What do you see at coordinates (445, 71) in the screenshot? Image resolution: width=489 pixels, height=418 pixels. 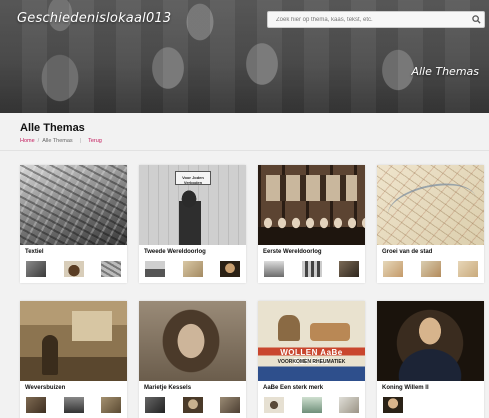 I see `hero-title: Alle Themas` at bounding box center [445, 71].